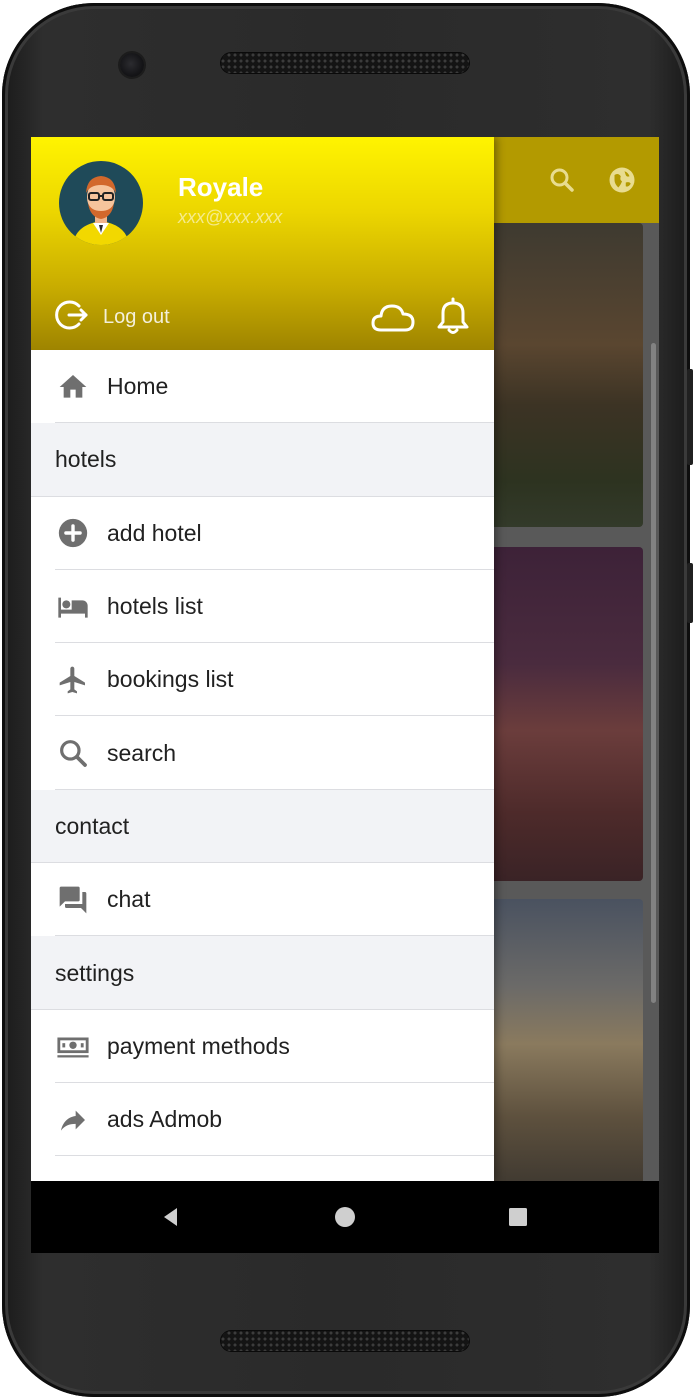 This screenshot has height=1400, width=693. Describe the element at coordinates (73, 317) in the screenshot. I see `logout-icon` at that location.